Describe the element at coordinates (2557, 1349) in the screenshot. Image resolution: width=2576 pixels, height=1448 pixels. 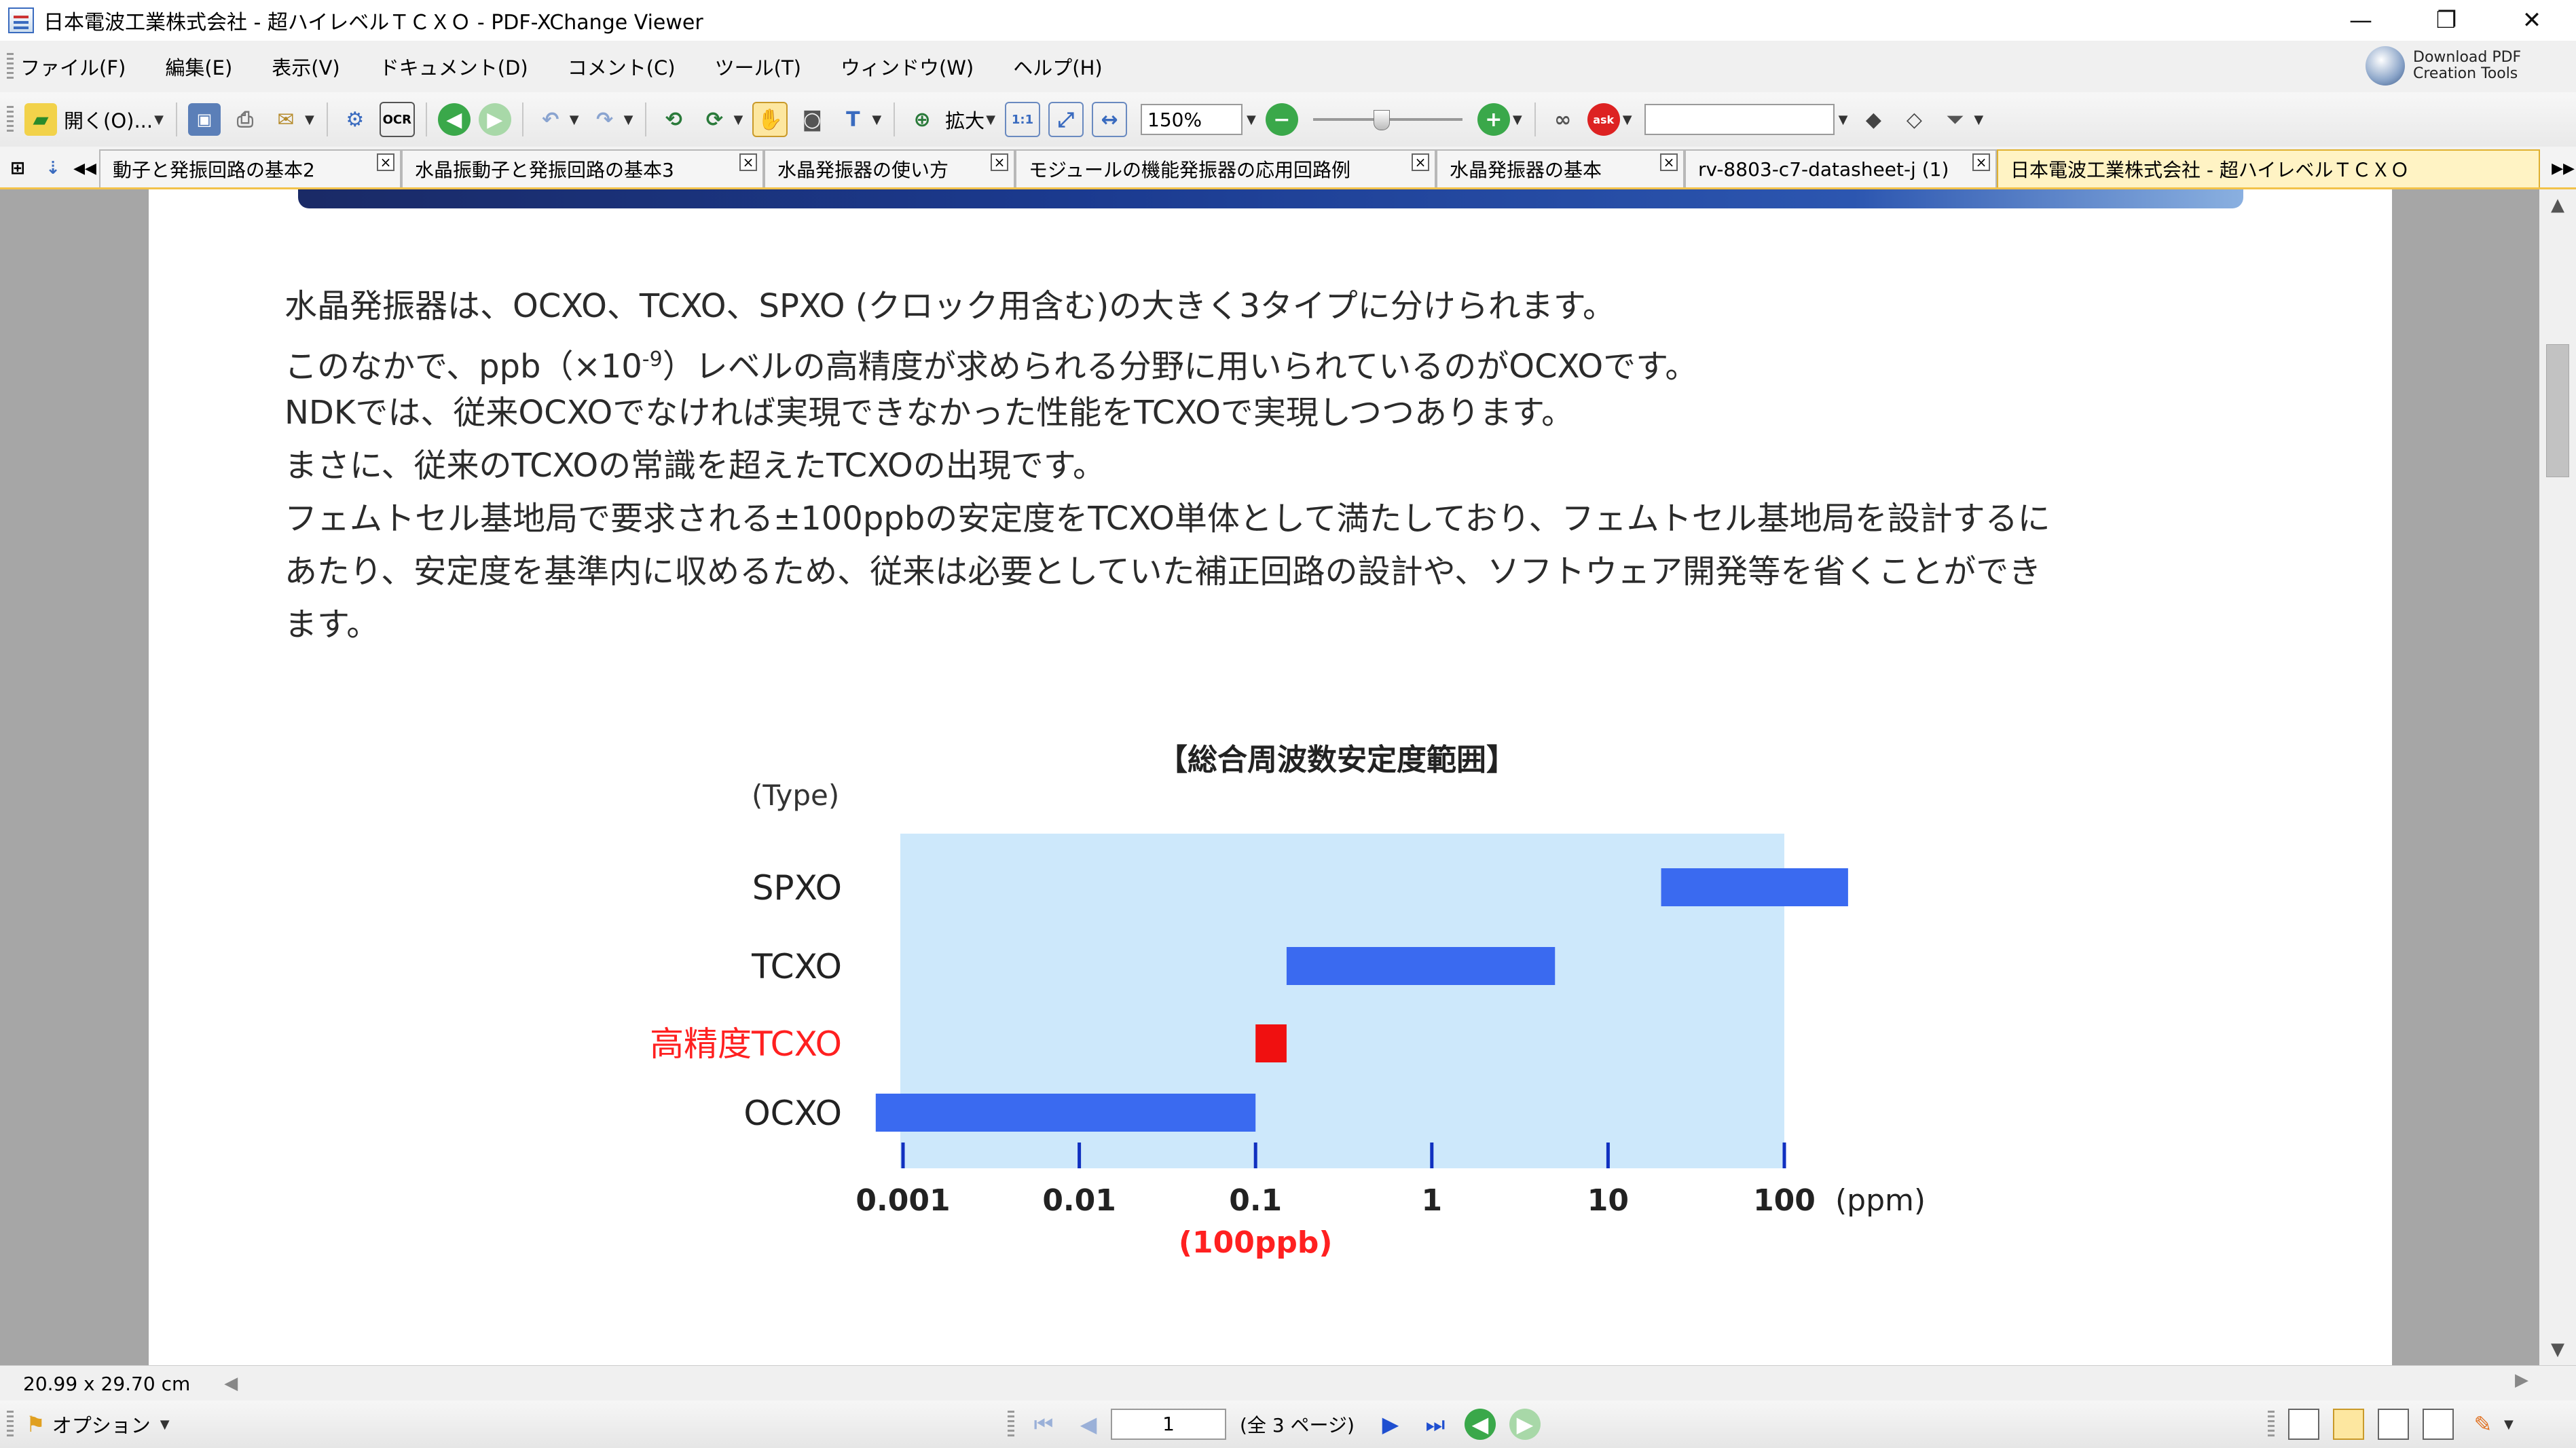
I see `scroll-down-icon: ▼` at that location.